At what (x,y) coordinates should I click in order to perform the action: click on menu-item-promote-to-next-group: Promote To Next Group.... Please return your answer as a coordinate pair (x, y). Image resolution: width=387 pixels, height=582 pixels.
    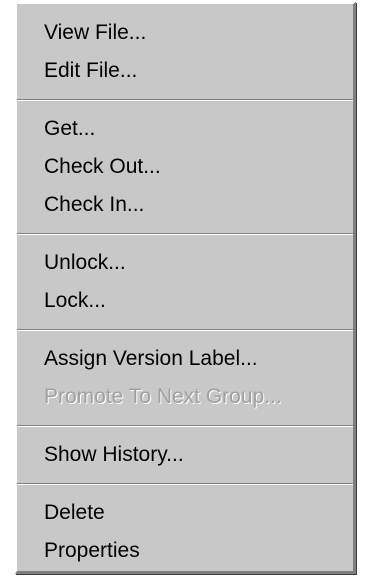
    Looking at the image, I should click on (163, 396).